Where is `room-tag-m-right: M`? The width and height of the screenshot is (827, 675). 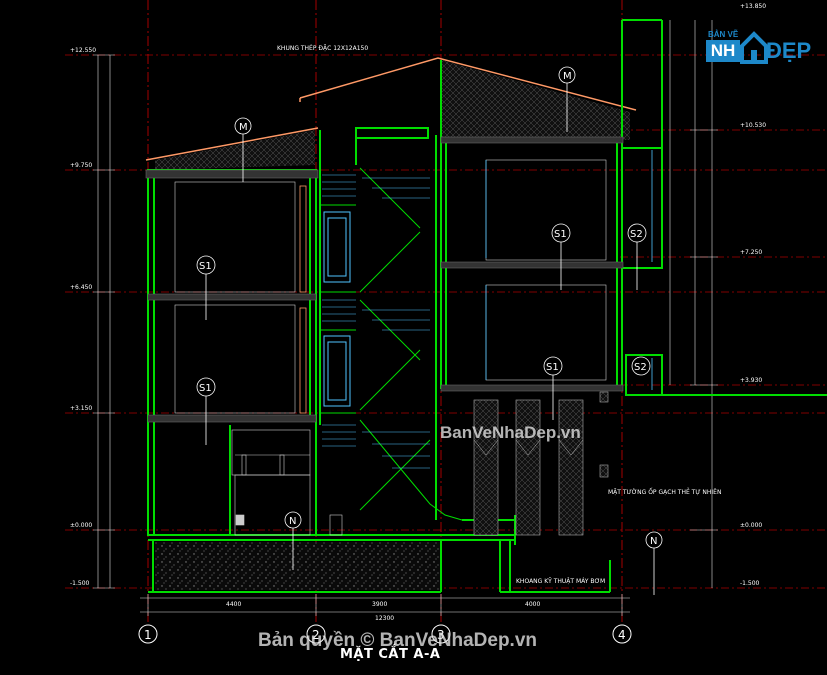
room-tag-m-right: M is located at coordinates (567, 76).